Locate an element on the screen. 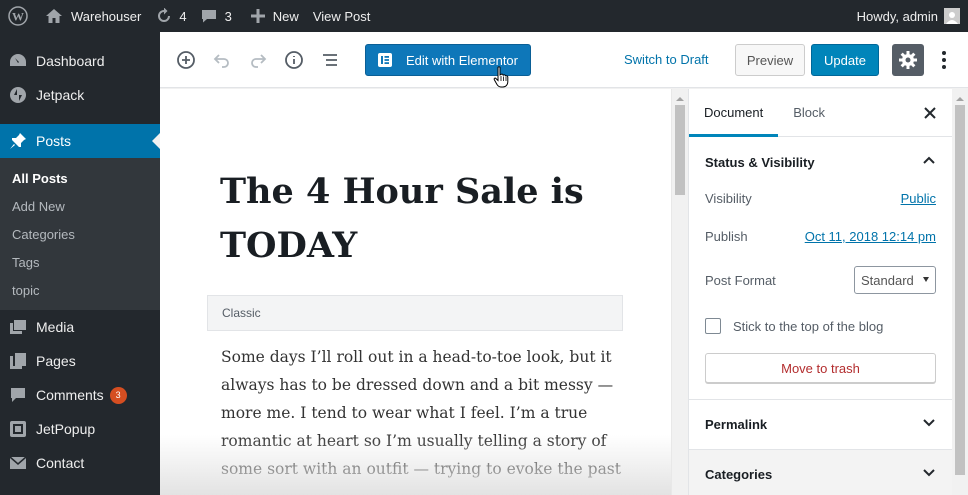 This screenshot has height=495, width=968. site-name-link: Warehouser is located at coordinates (93, 16).